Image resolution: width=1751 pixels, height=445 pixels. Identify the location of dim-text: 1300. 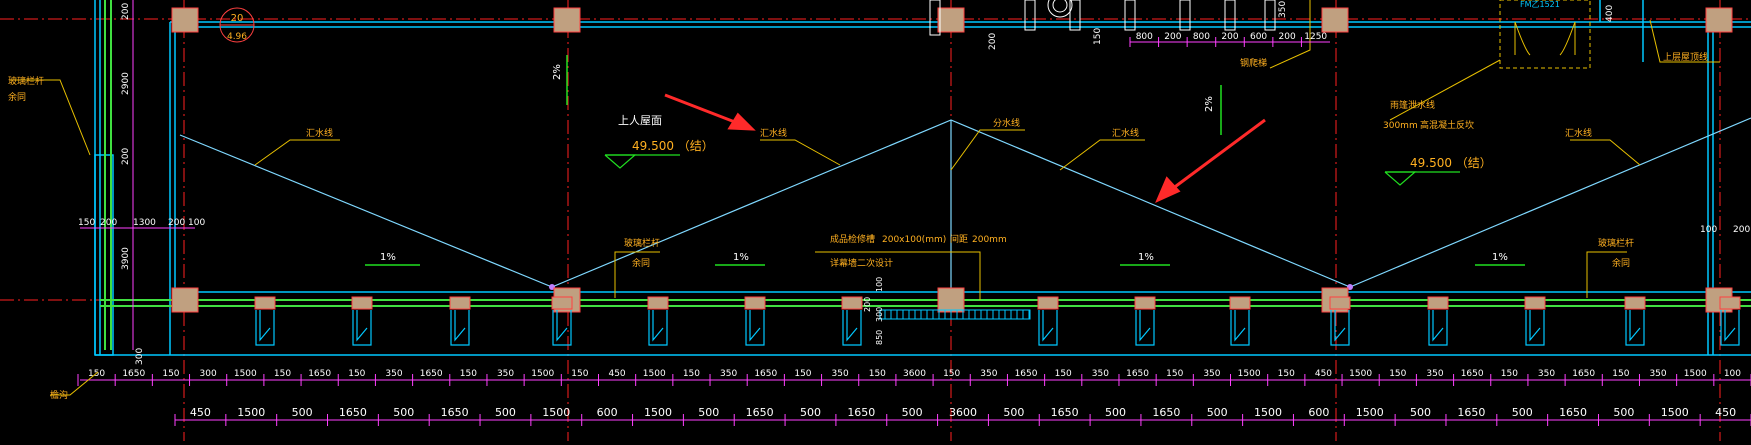
(144, 223).